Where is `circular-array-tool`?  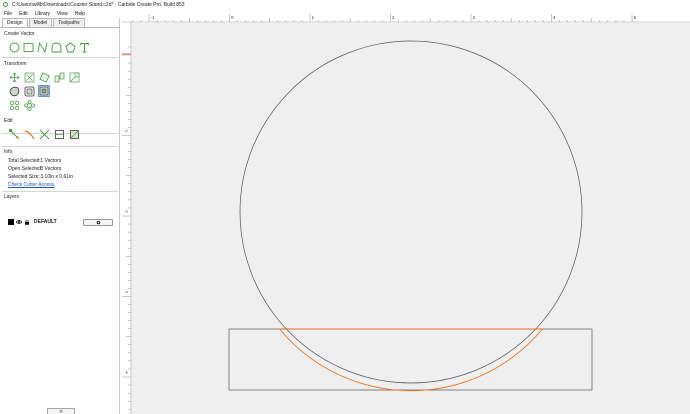 circular-array-tool is located at coordinates (14, 105).